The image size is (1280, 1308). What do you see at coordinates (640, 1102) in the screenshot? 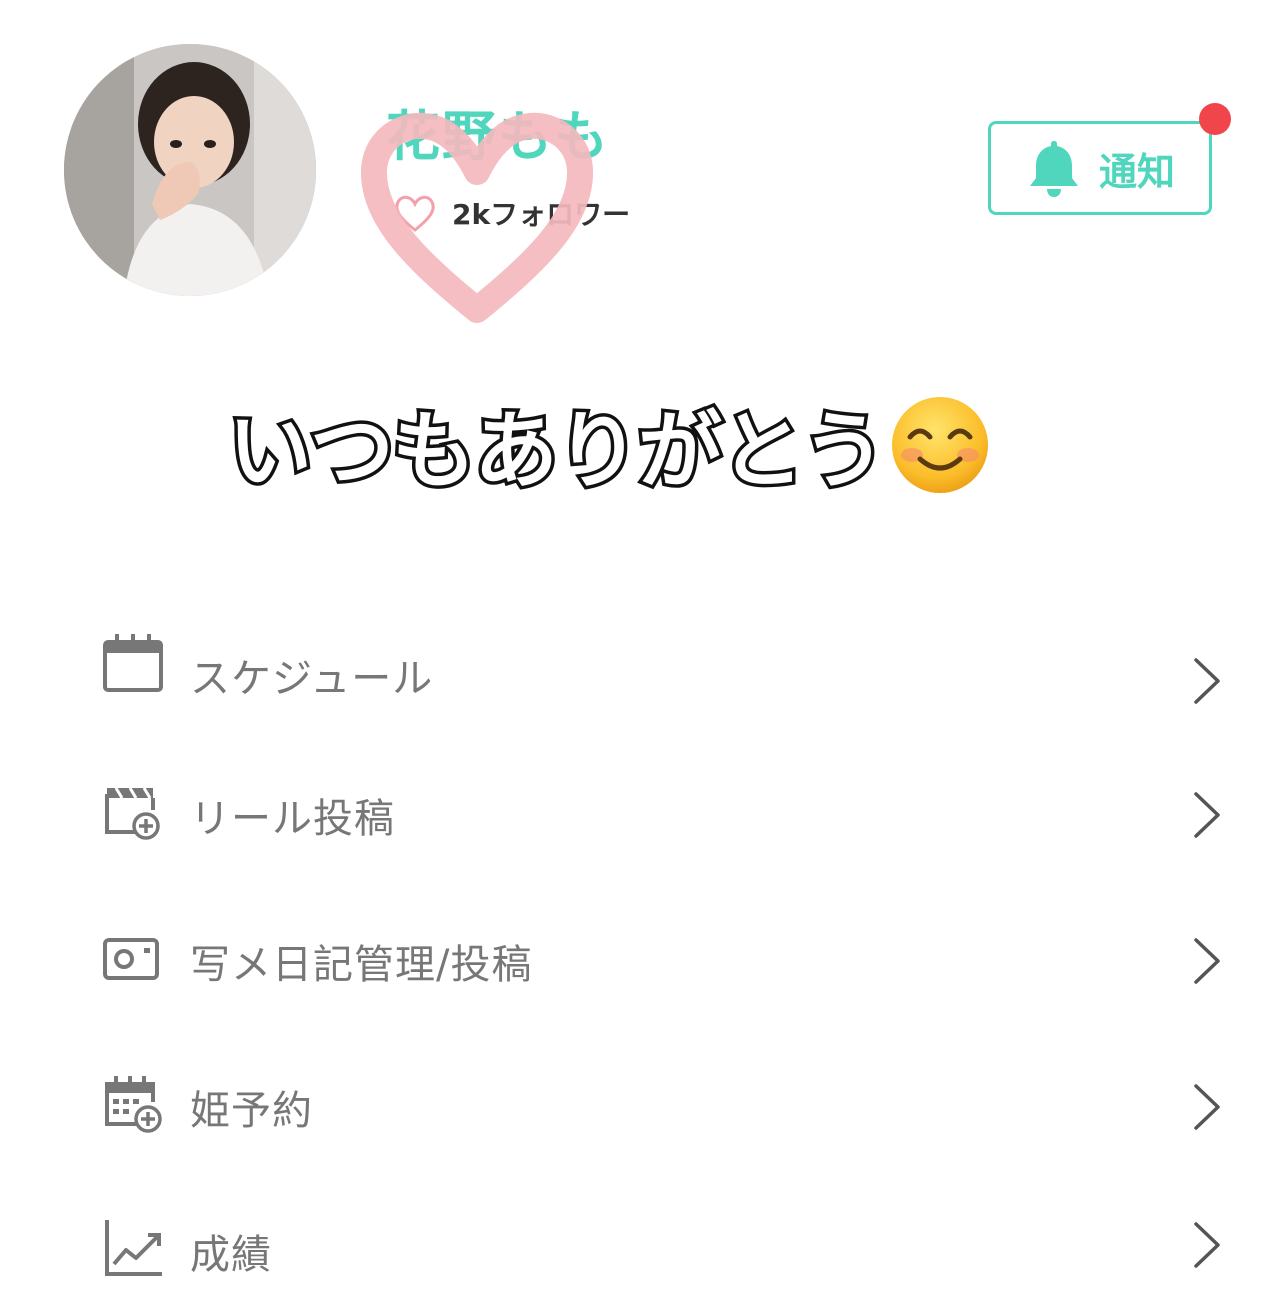
I see `menu-item-hime-reservation: 姫予約` at bounding box center [640, 1102].